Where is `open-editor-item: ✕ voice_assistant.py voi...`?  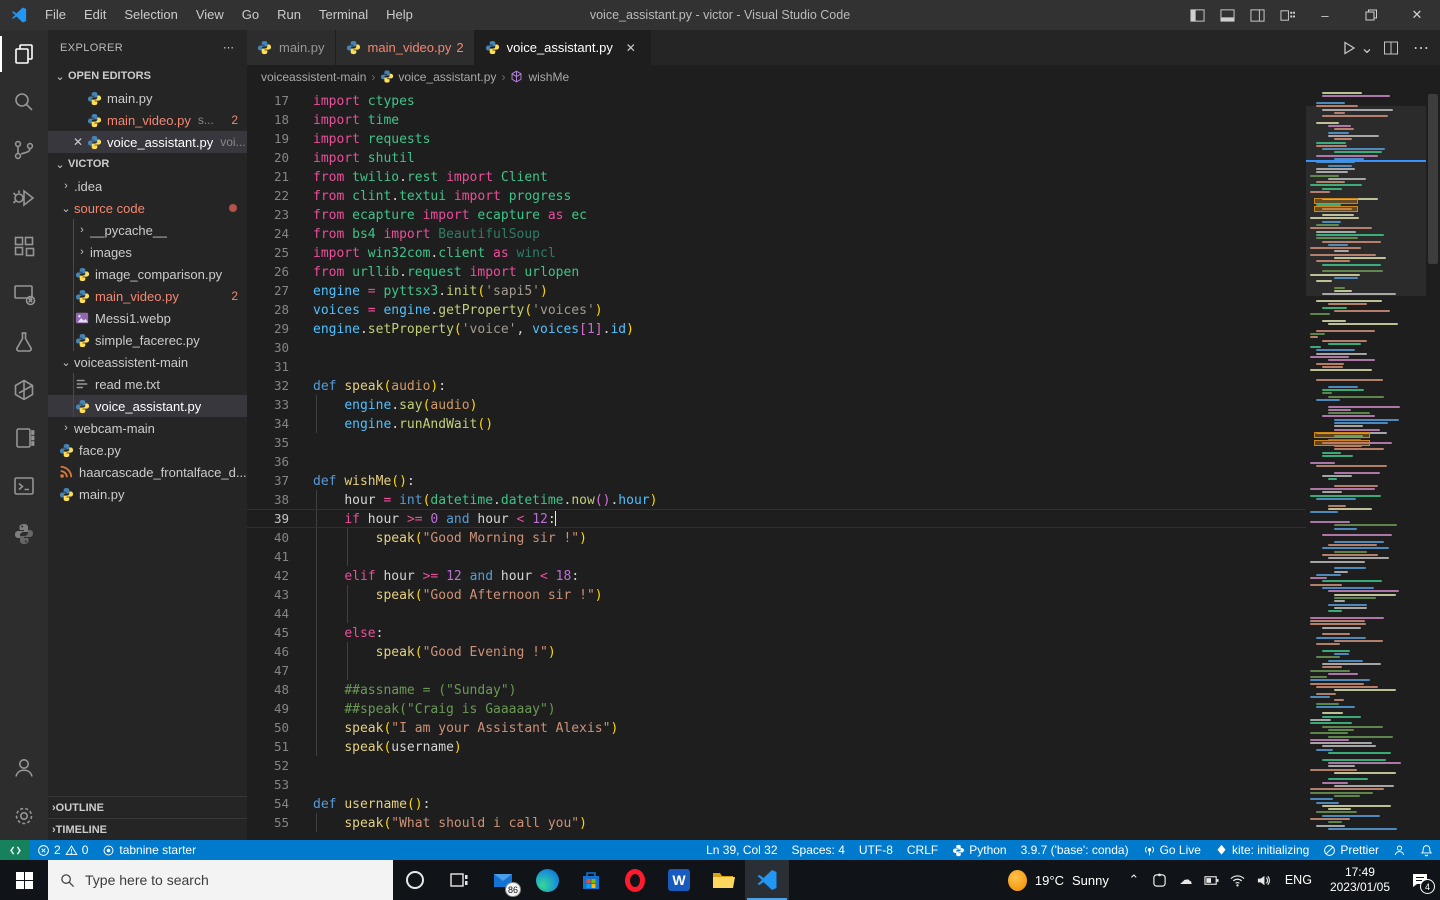
open-editor-item: ✕ voice_assistant.py voi... is located at coordinates (147, 142).